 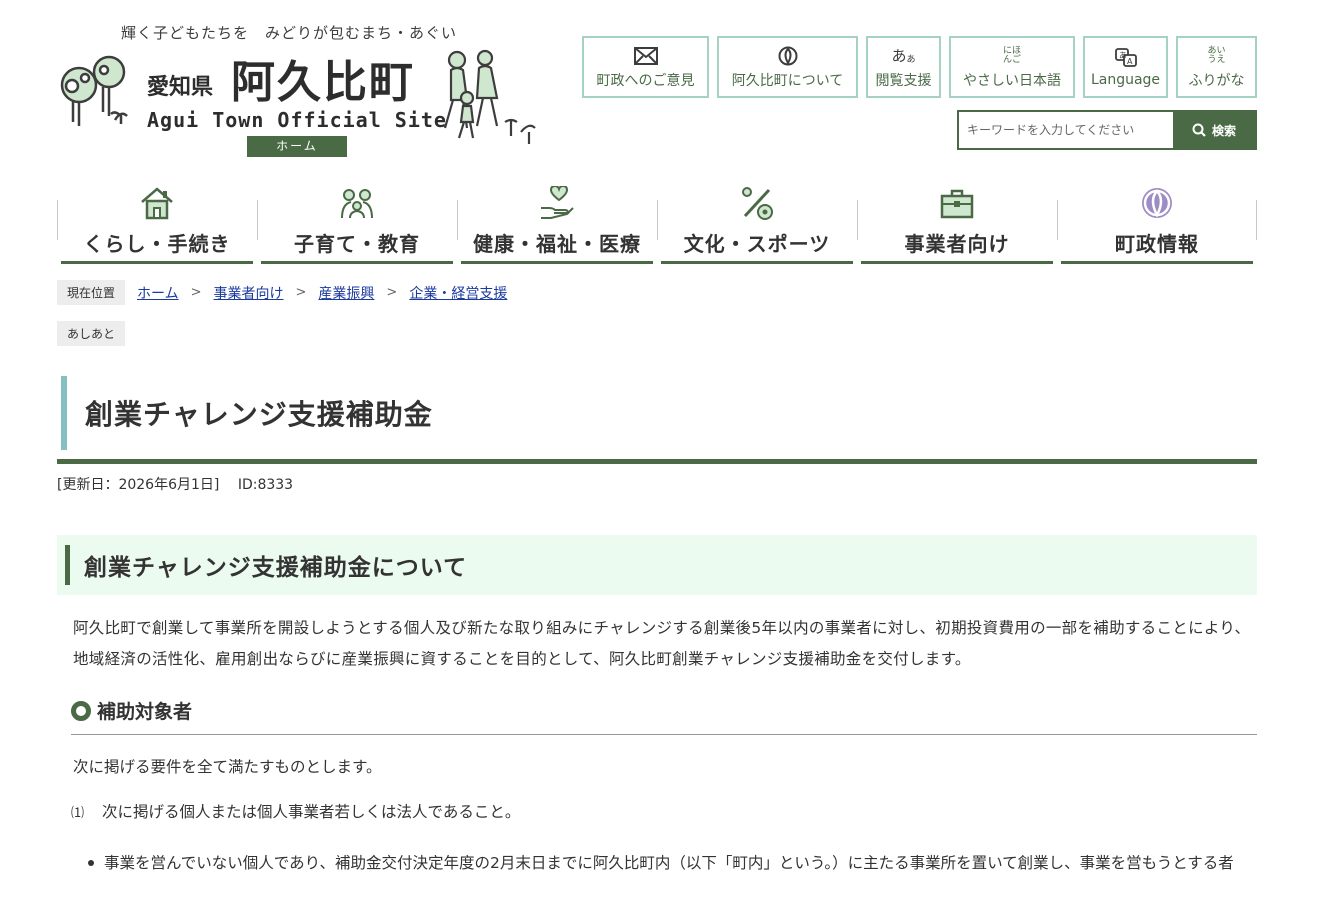 I want to click on english-site-name: Agui Town Official Site, so click(x=297, y=120).